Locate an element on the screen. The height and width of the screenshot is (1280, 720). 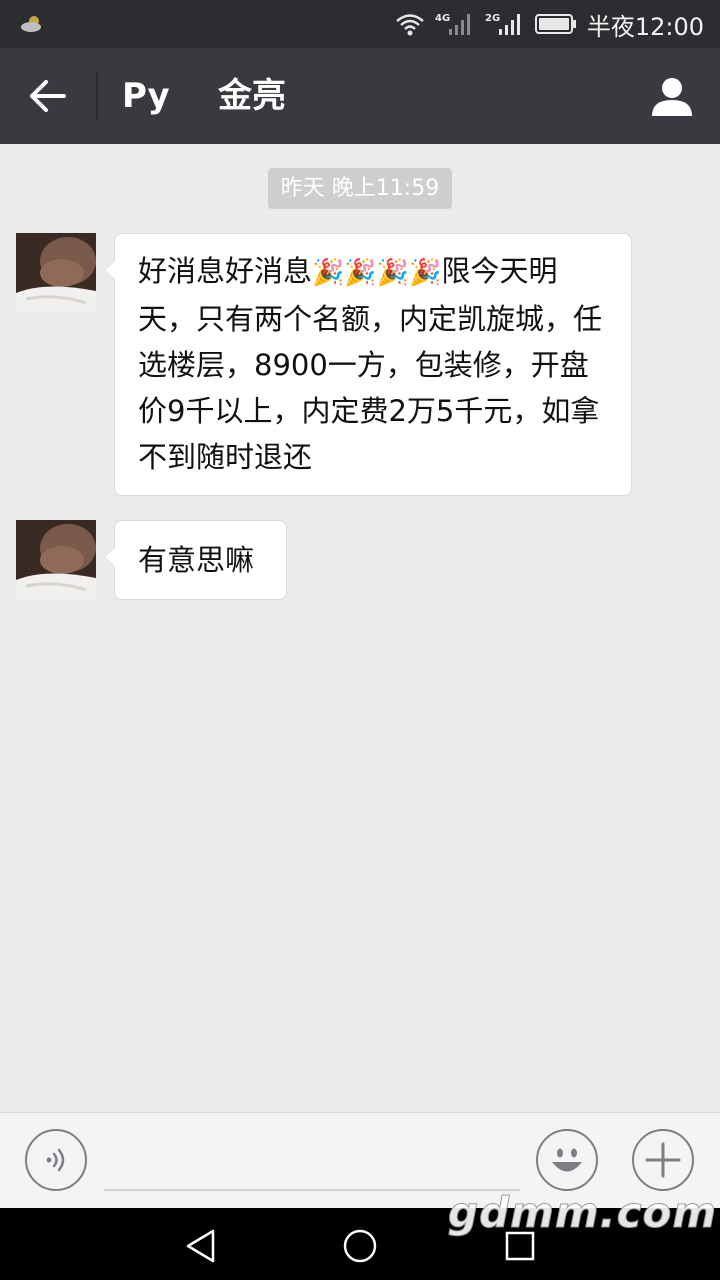
person-icon is located at coordinates (672, 97).